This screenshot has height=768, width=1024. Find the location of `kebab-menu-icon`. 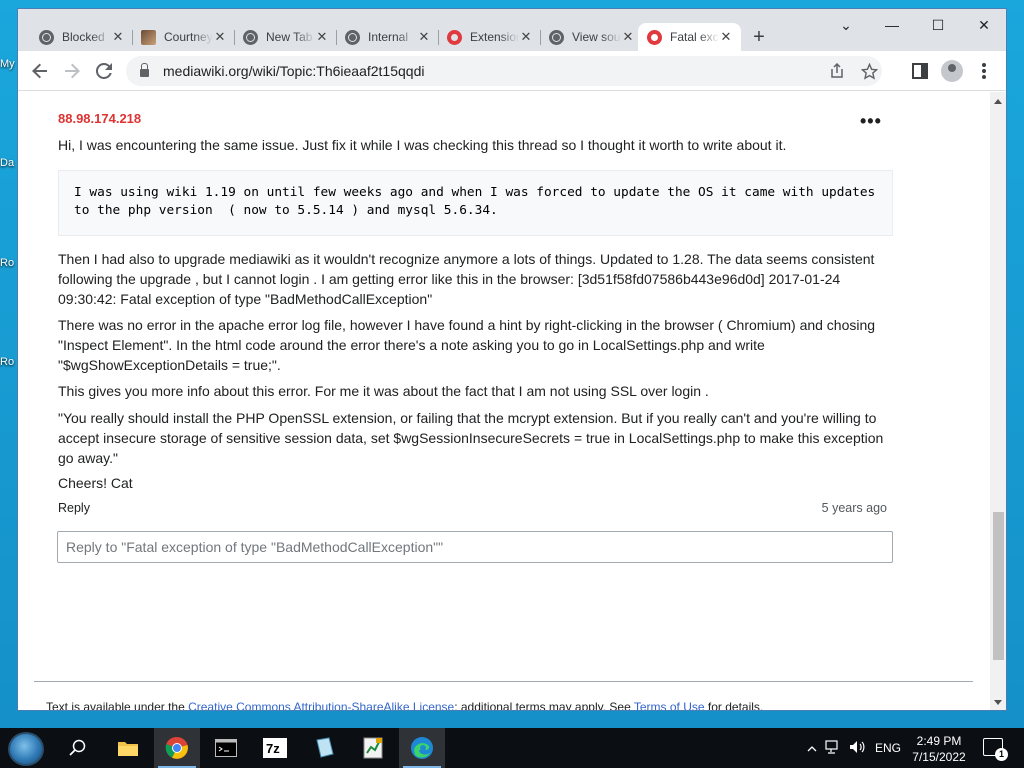

kebab-menu-icon is located at coordinates (984, 71).